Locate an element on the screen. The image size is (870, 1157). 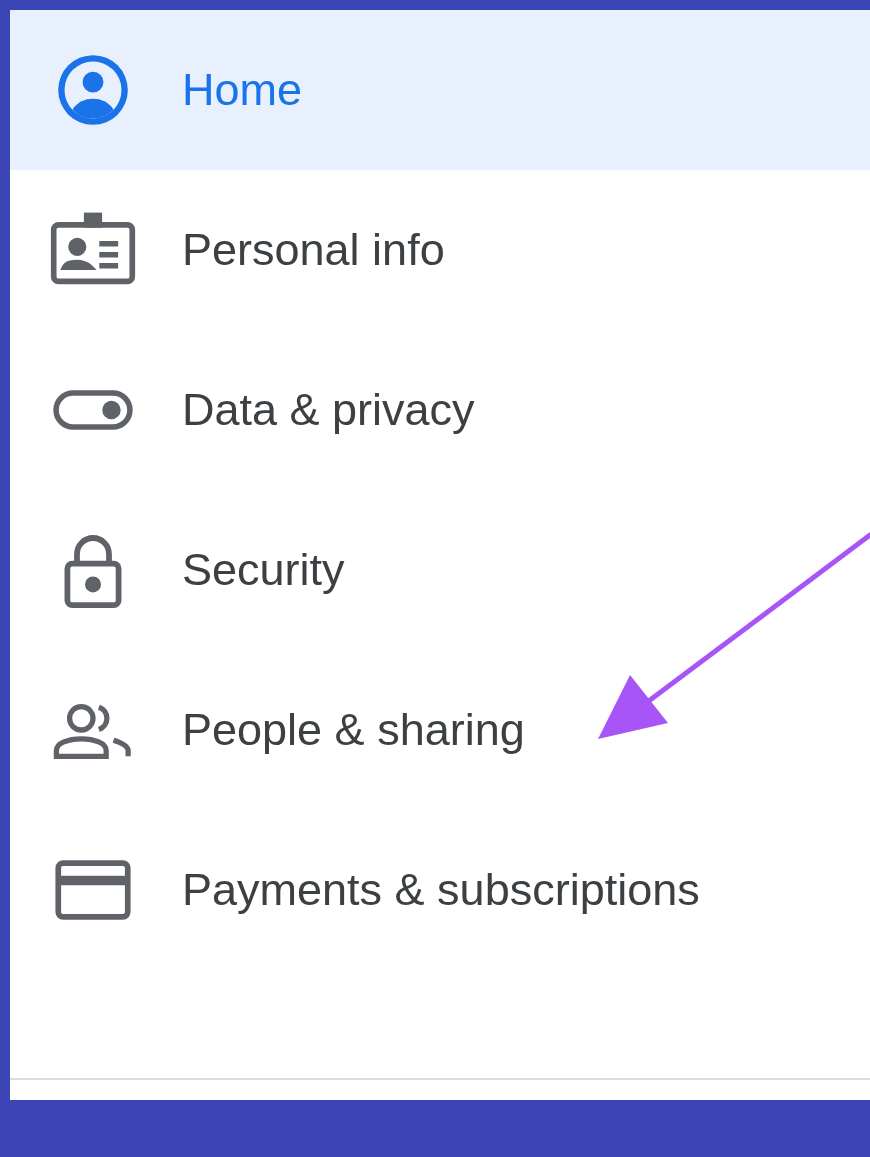
nav-item: Home is located at coordinates (440, 90).